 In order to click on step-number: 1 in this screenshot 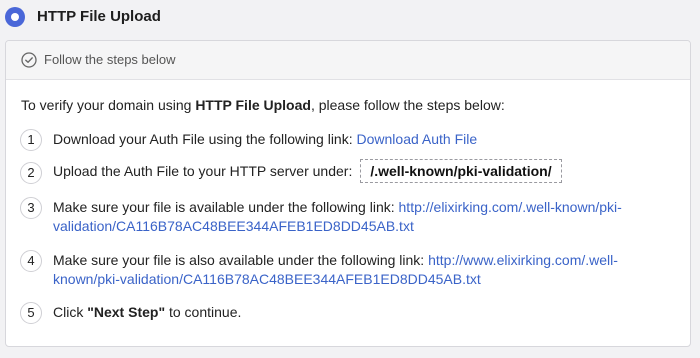, I will do `click(31, 140)`.